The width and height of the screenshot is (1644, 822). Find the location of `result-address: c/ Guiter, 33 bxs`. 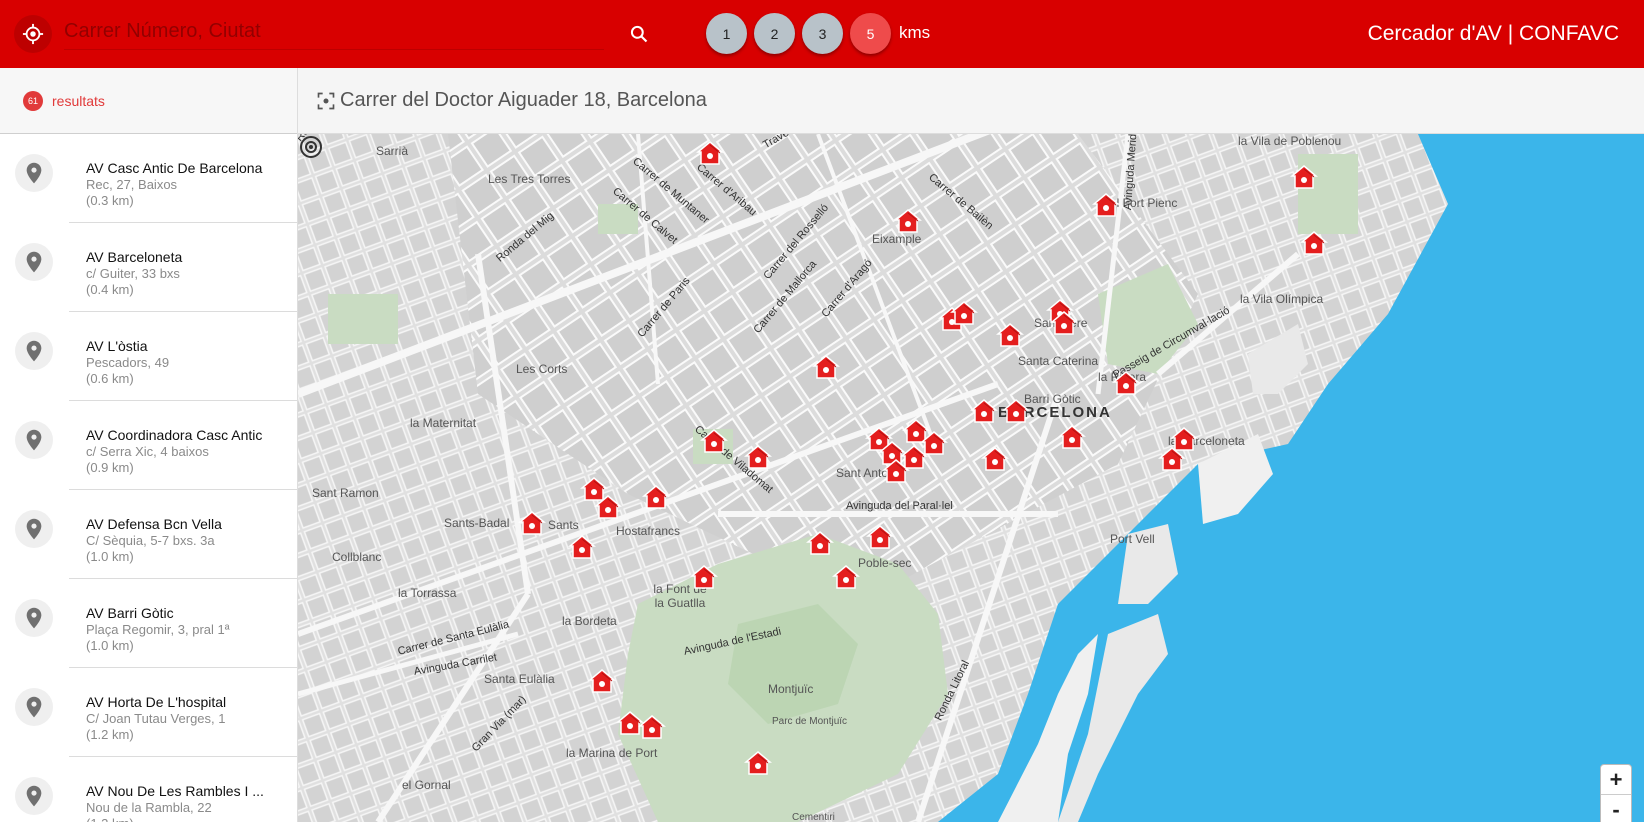

result-address: c/ Guiter, 33 bxs is located at coordinates (133, 273).